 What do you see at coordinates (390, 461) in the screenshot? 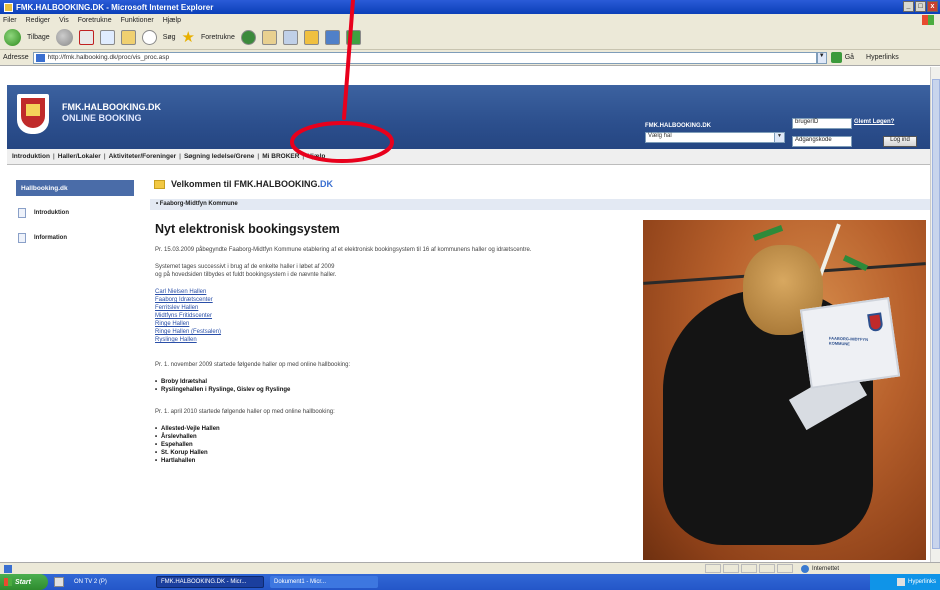
I see `list-item: Hartlahallen` at bounding box center [390, 461].